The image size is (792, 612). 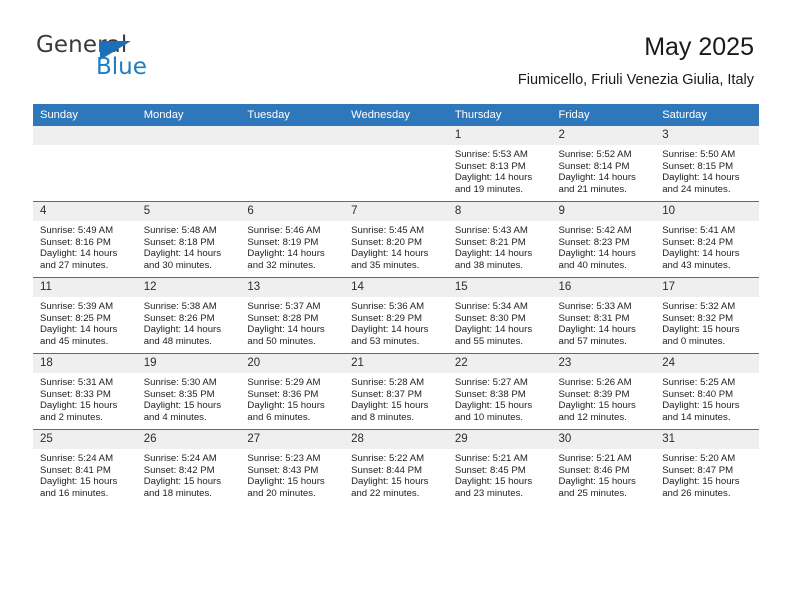 I want to click on daylight-text: Daylight: 15 hours and 23 minutes., so click(x=493, y=487).